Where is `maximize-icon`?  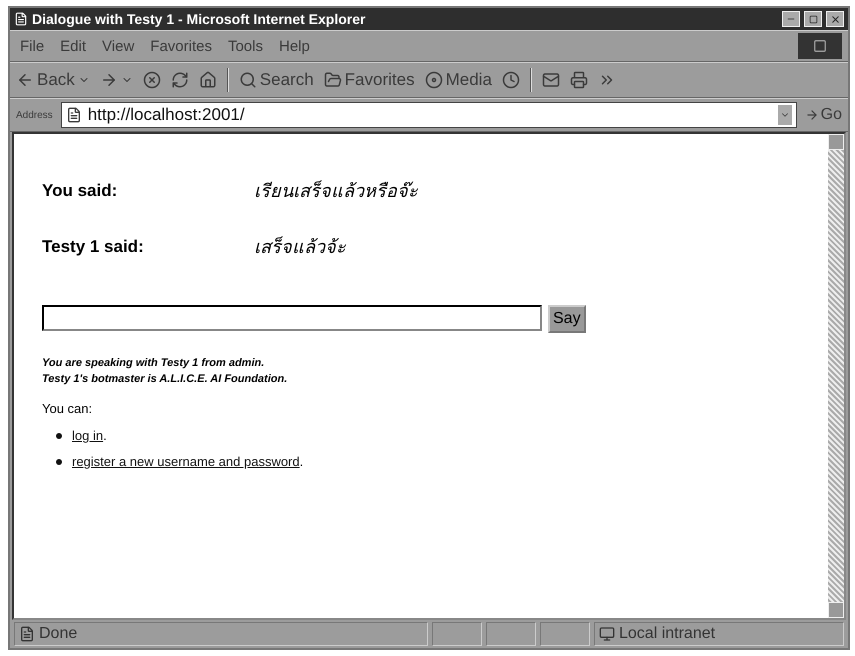
maximize-icon is located at coordinates (813, 19).